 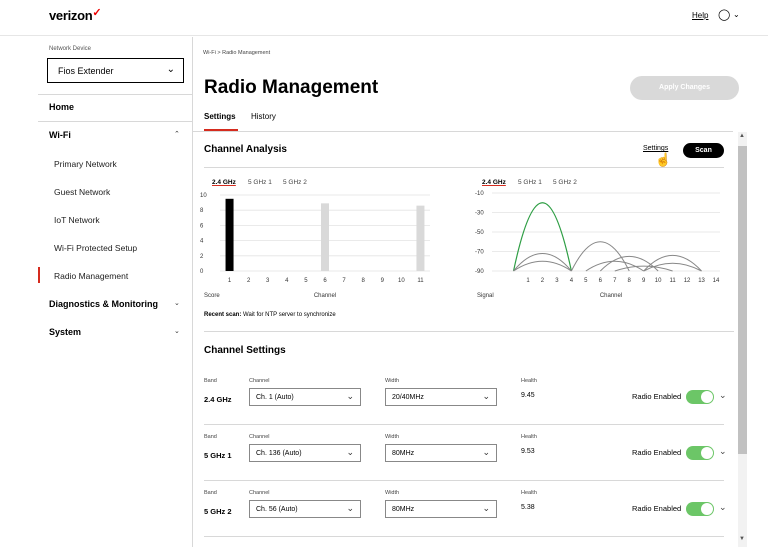 What do you see at coordinates (202, 226) in the screenshot?
I see `y-tick-label: 6` at bounding box center [202, 226].